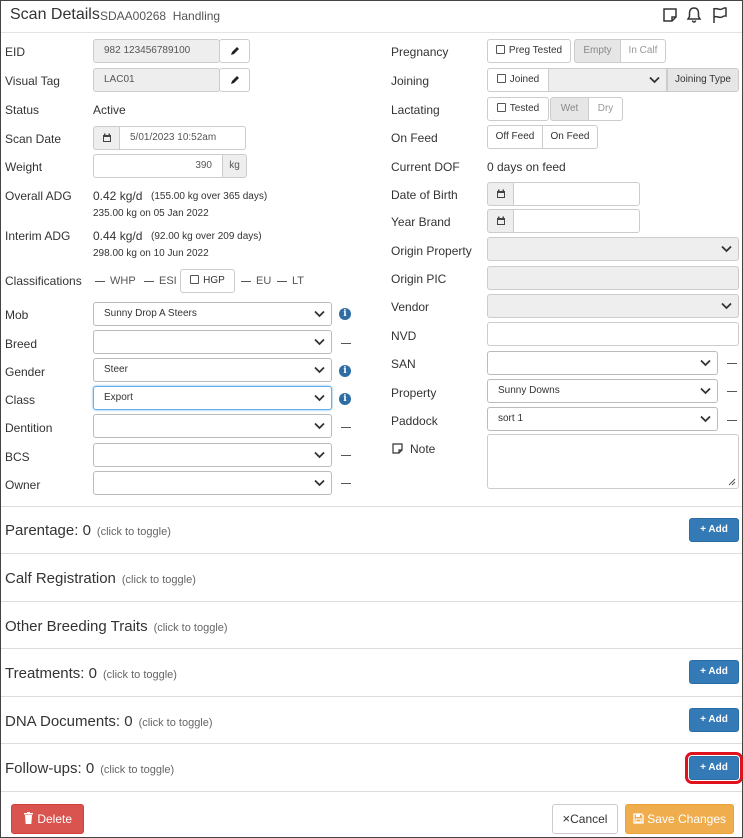 The image size is (743, 838). Describe the element at coordinates (576, 221) in the screenshot. I see `year-brand-input` at that location.